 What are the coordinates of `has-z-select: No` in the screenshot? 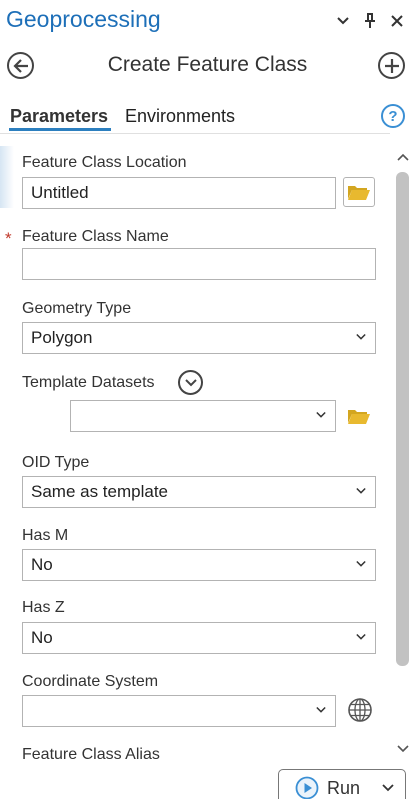 It's located at (199, 638).